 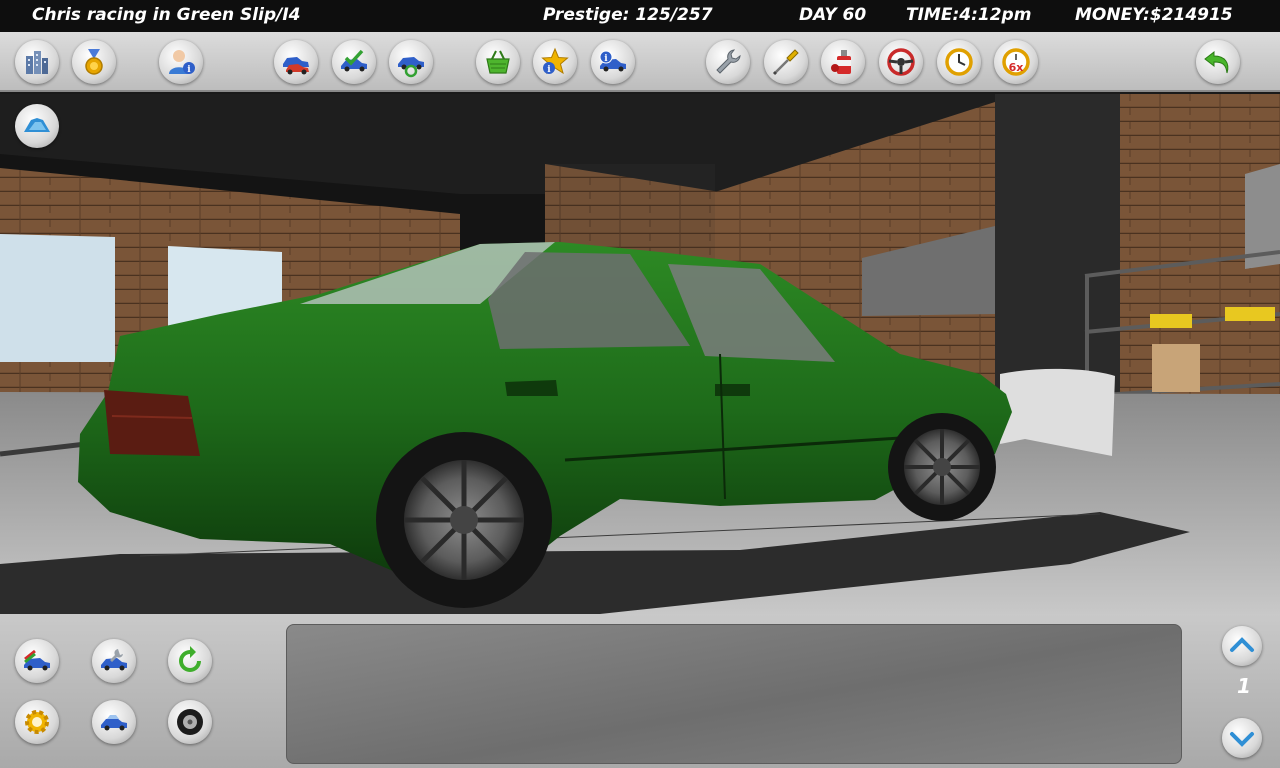 I want to click on time-6x-icon: 6x, so click(x=1016, y=62).